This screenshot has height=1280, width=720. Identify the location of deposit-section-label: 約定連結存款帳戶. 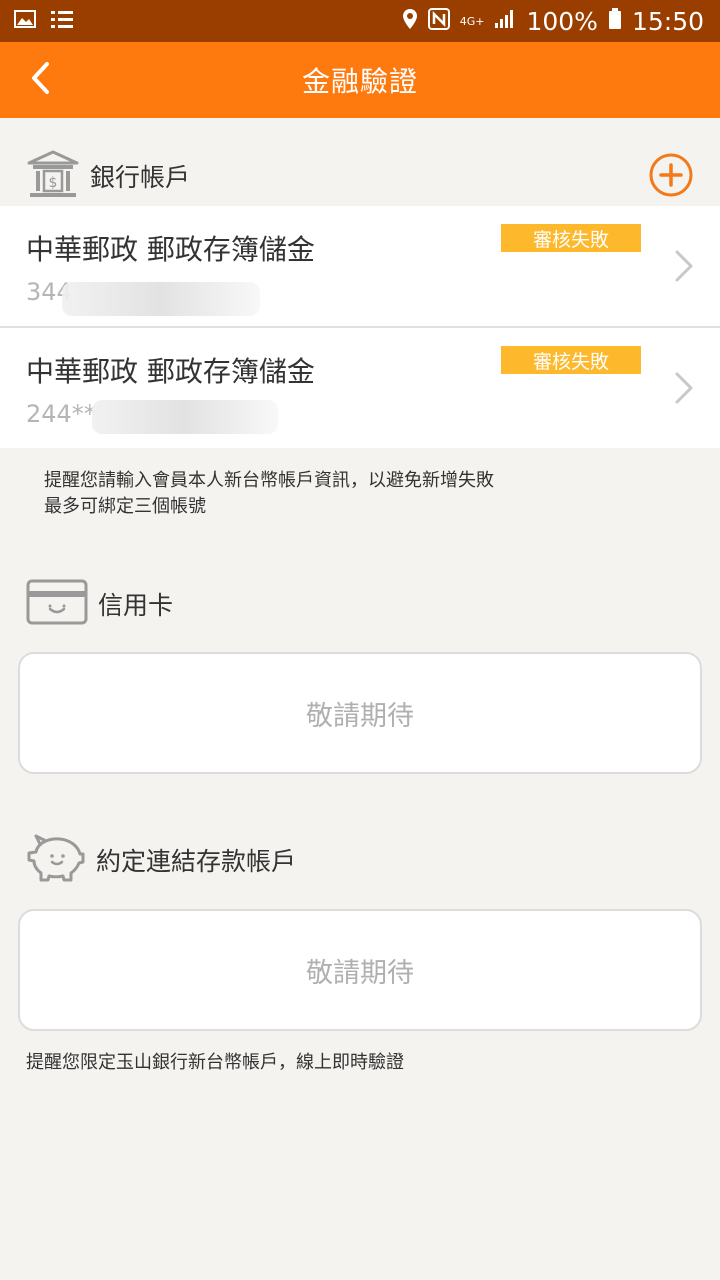
(196, 861).